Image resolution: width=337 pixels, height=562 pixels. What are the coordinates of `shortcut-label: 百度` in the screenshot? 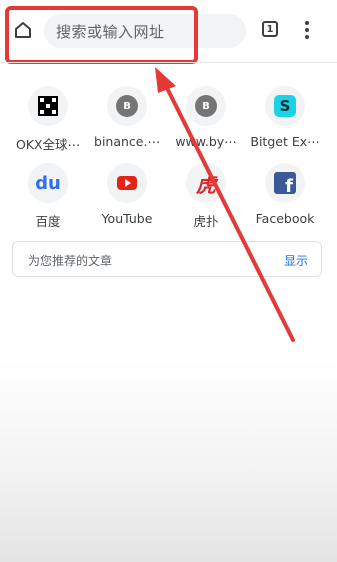 It's located at (48, 221).